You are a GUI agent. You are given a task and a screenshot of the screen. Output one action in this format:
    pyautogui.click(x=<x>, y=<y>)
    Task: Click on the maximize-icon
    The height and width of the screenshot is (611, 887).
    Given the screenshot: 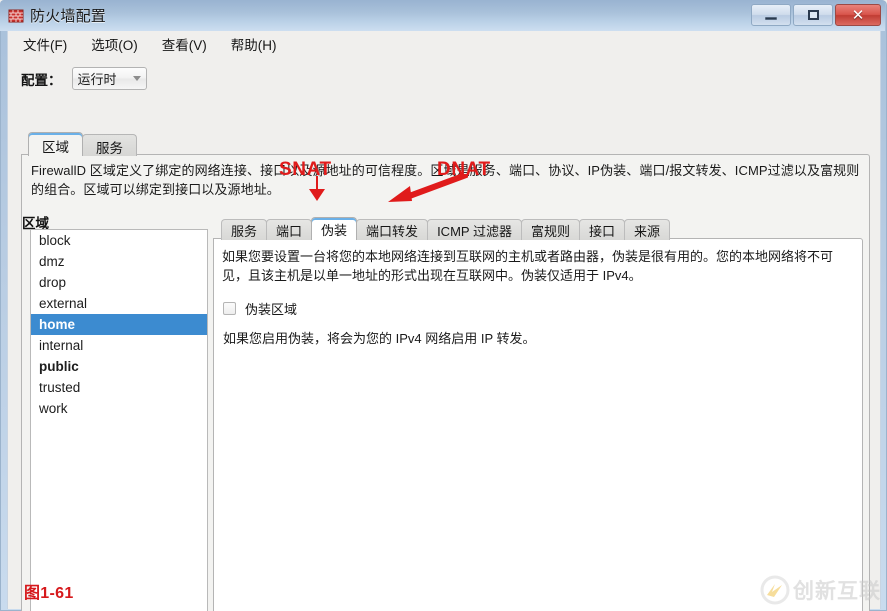 What is the action you would take?
    pyautogui.click(x=813, y=15)
    